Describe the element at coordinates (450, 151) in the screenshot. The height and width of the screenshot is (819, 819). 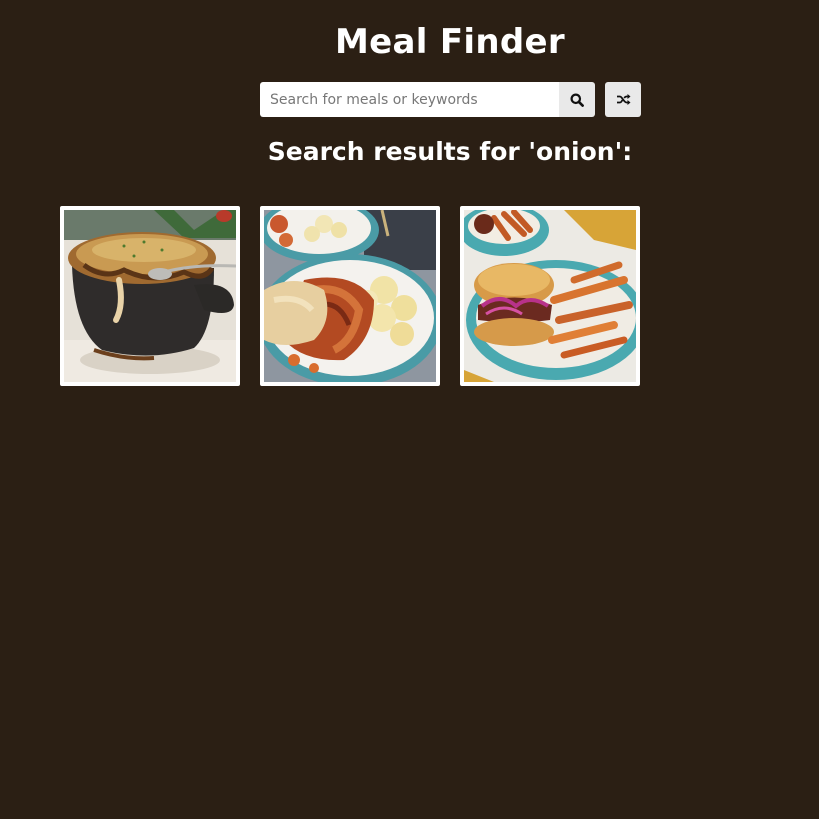
I see `results-heading: Search results for 'onion':` at that location.